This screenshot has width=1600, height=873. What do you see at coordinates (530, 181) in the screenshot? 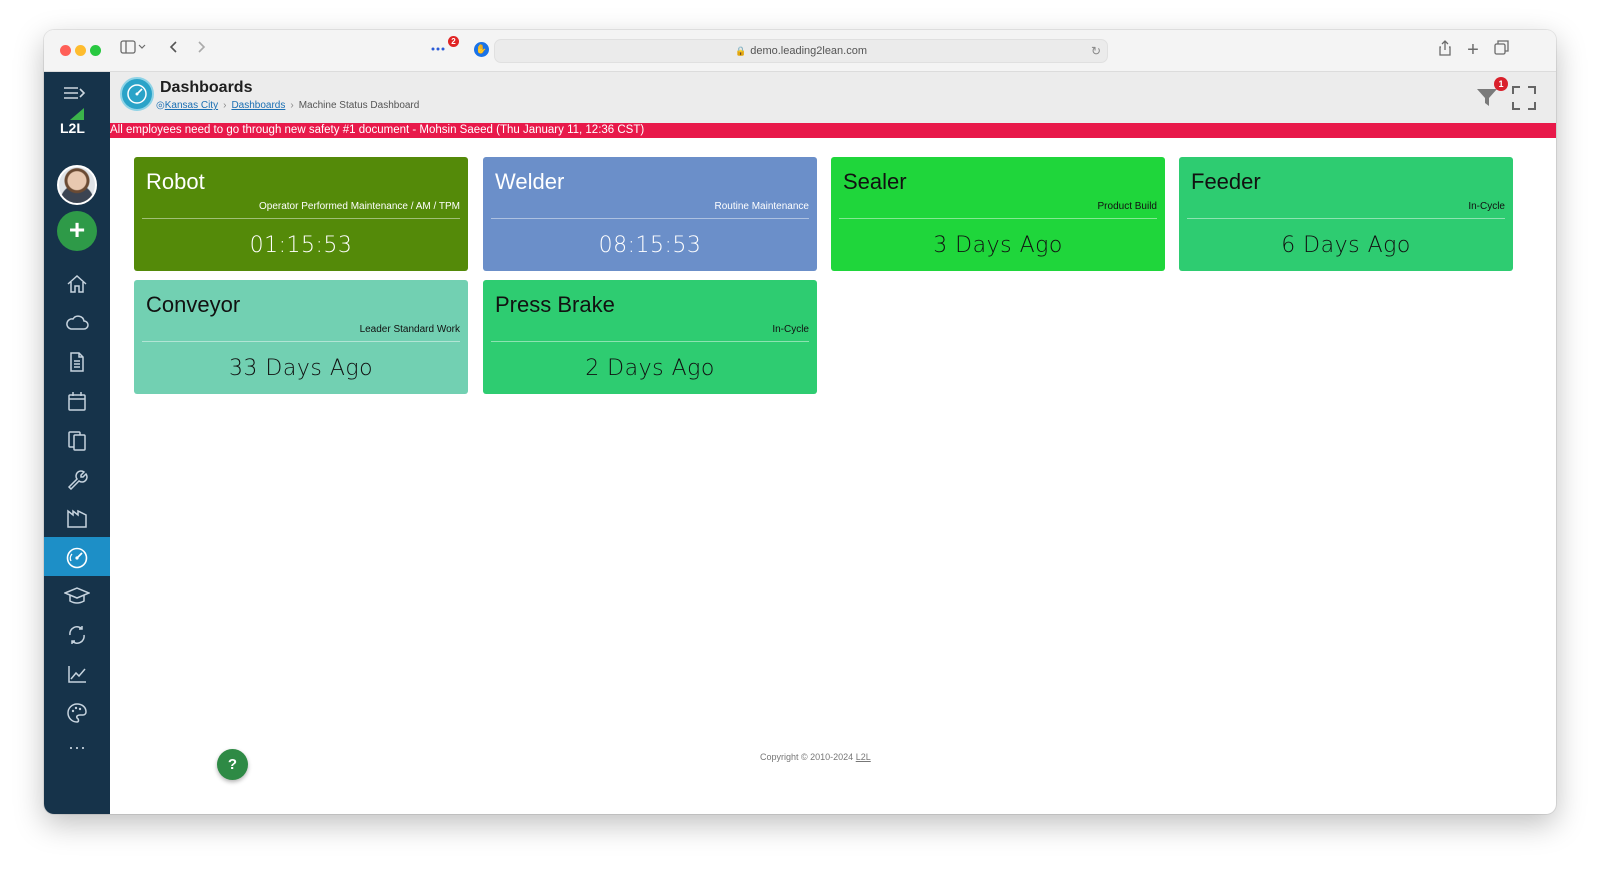
I see `tile-name: Welder` at bounding box center [530, 181].